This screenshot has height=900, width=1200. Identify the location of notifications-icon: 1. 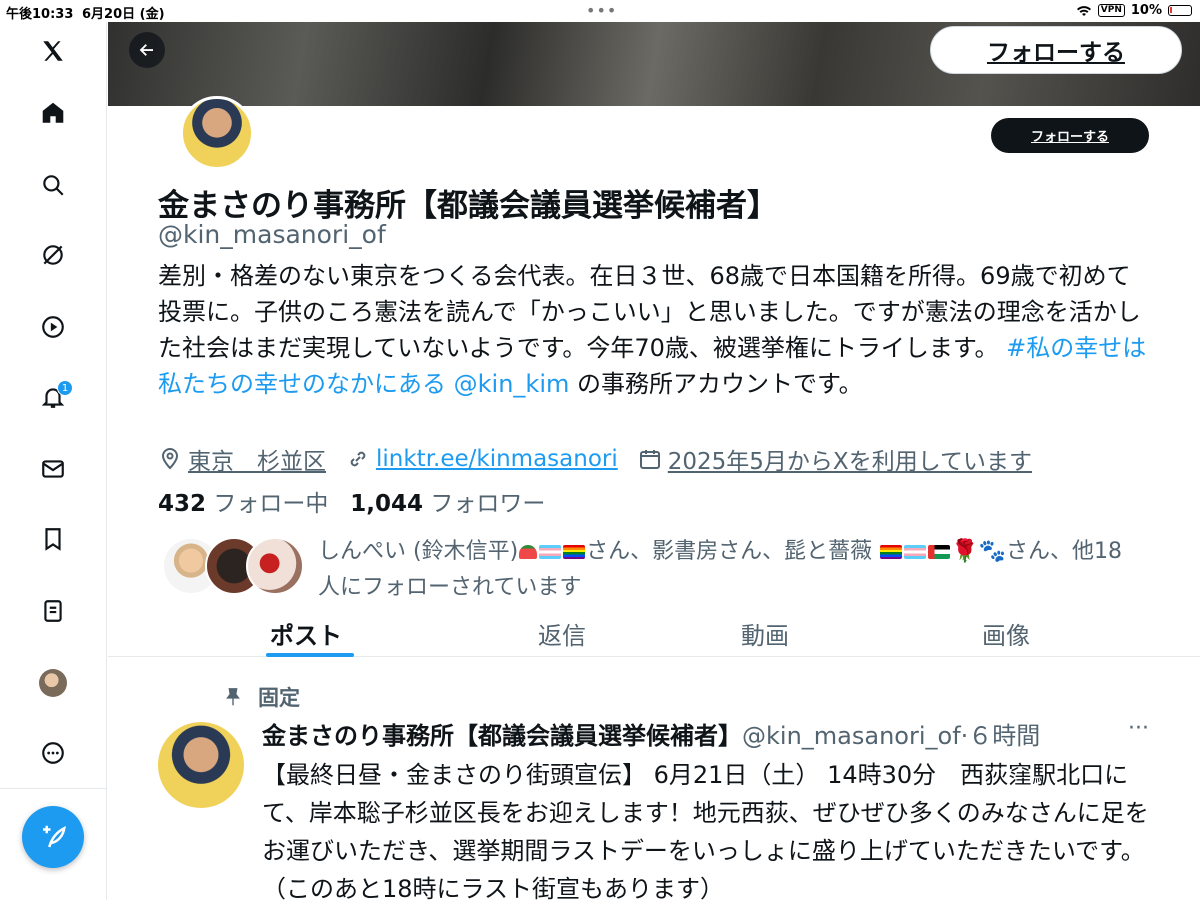
(53, 397).